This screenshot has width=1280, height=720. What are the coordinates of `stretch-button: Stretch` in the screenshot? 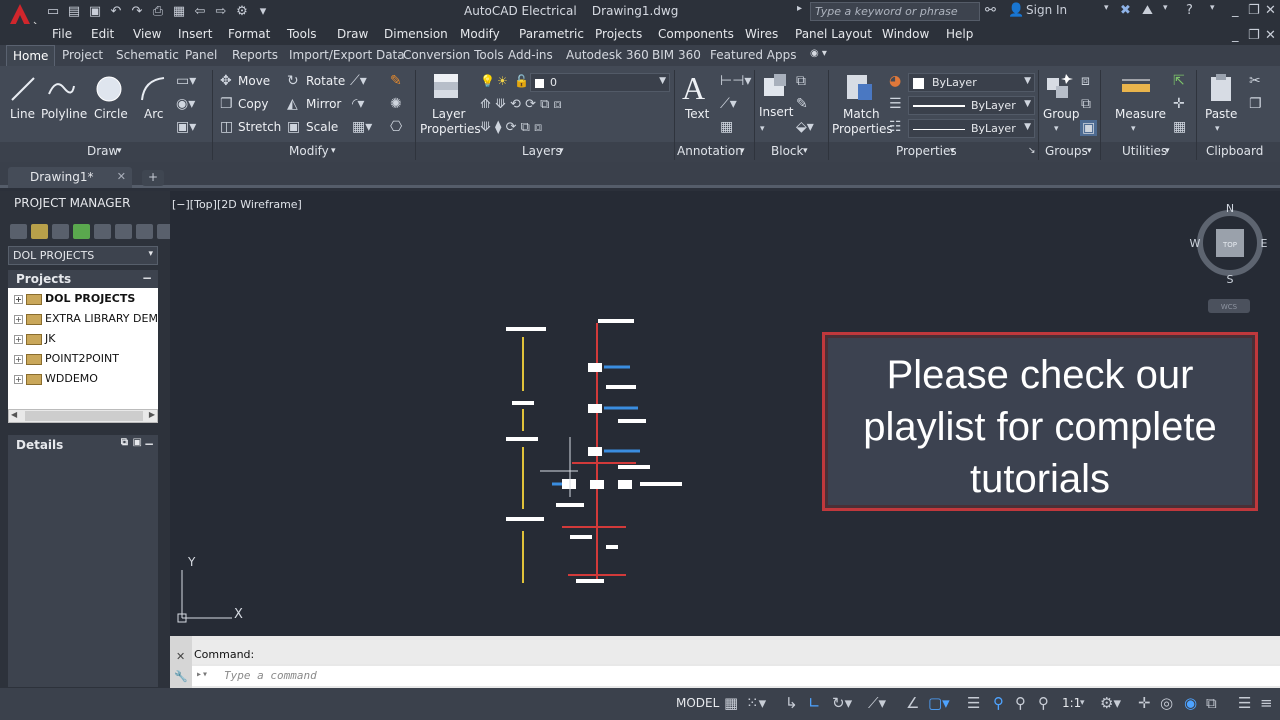 It's located at (259, 127).